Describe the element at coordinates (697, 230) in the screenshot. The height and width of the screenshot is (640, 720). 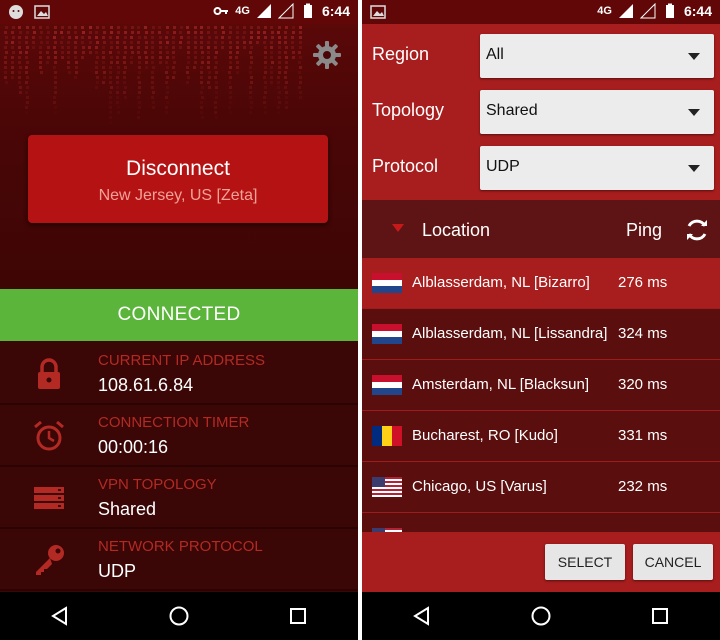
I see `refresh-icon` at that location.